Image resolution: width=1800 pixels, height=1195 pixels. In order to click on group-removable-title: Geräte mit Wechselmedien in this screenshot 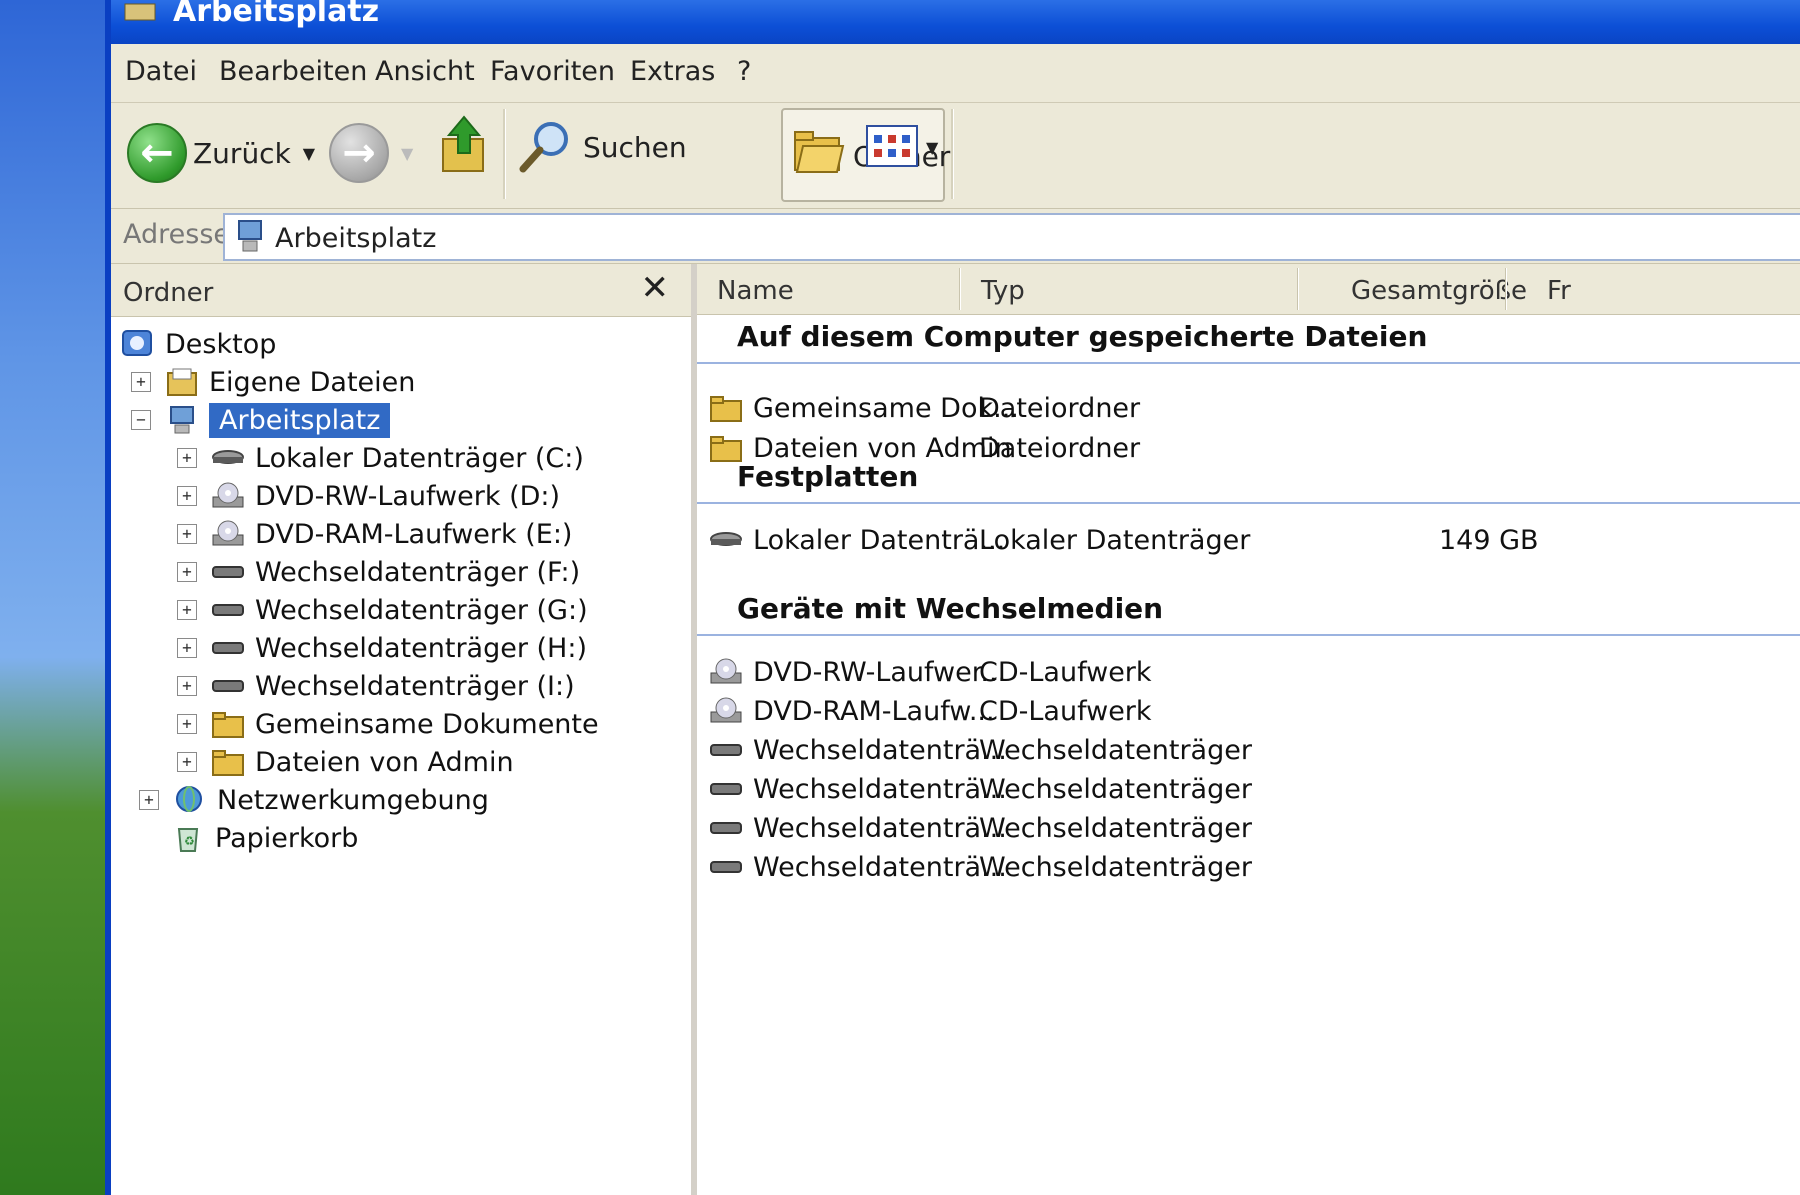, I will do `click(950, 608)`.